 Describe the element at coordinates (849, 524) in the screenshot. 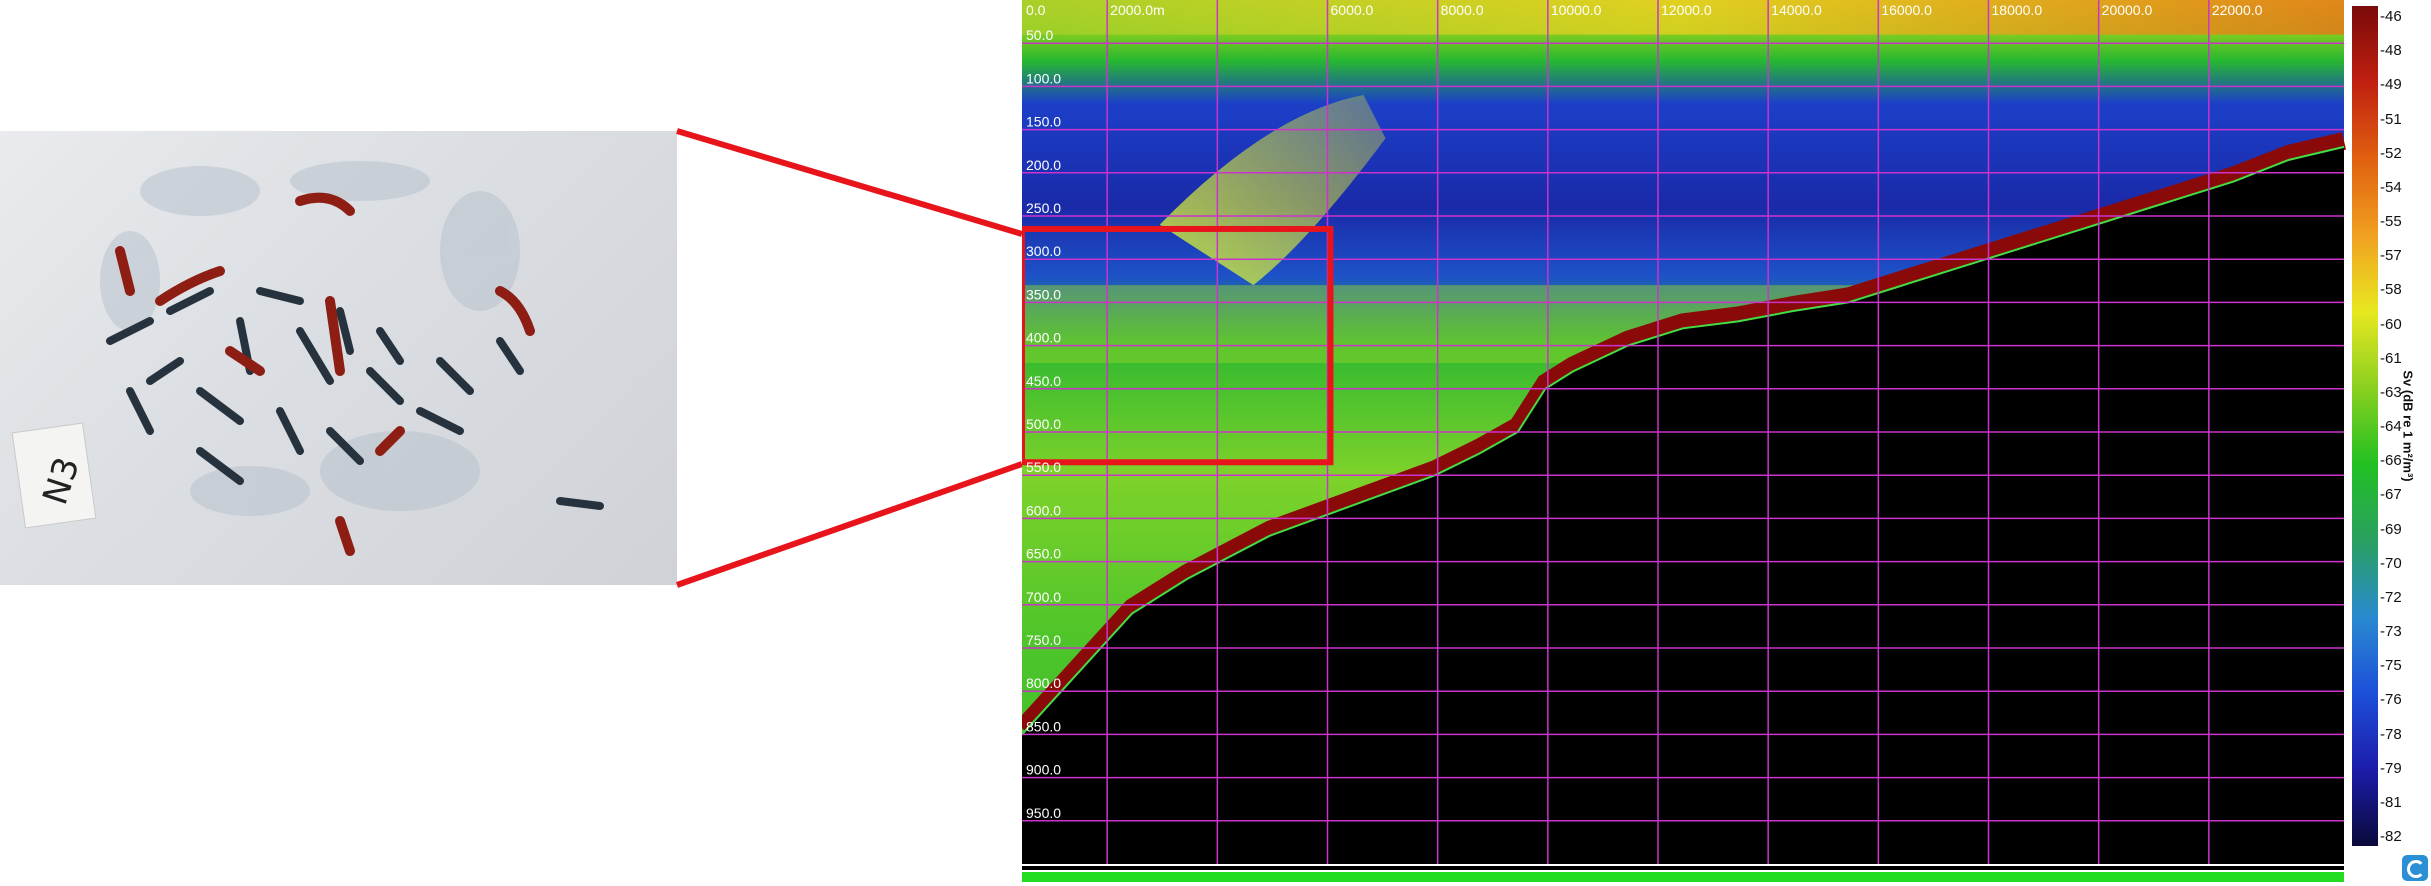

I see `connector-line-bottom` at that location.